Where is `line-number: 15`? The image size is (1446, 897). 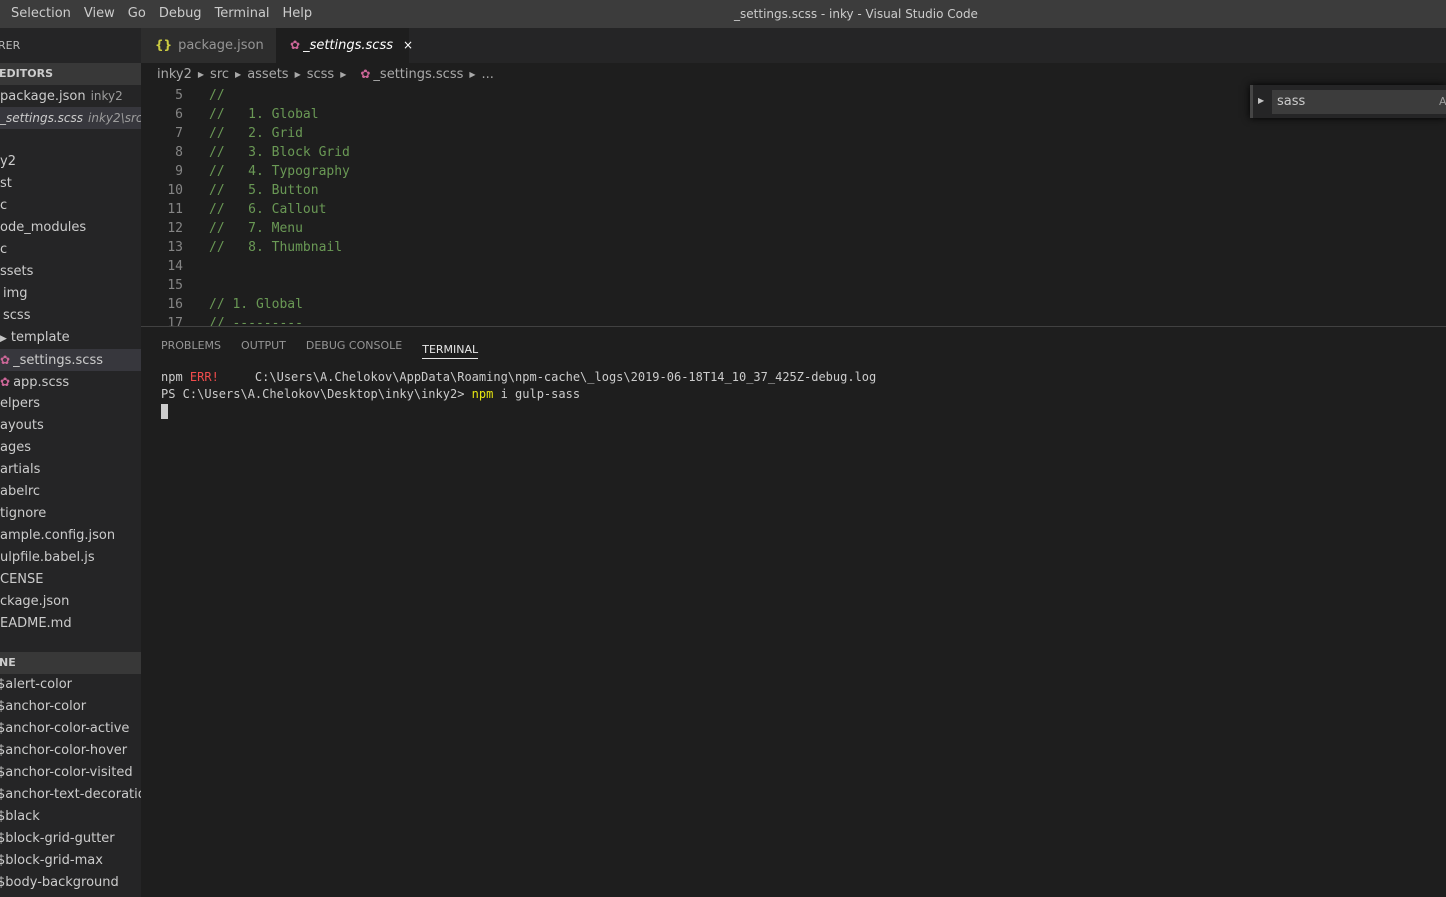
line-number: 15 is located at coordinates (175, 285).